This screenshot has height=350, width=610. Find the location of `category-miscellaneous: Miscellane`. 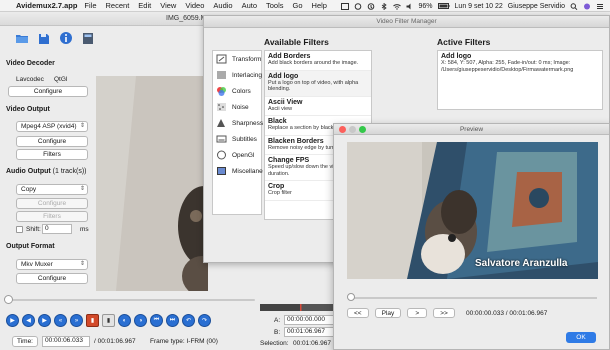

category-miscellaneous: Miscellane is located at coordinates (238, 171).